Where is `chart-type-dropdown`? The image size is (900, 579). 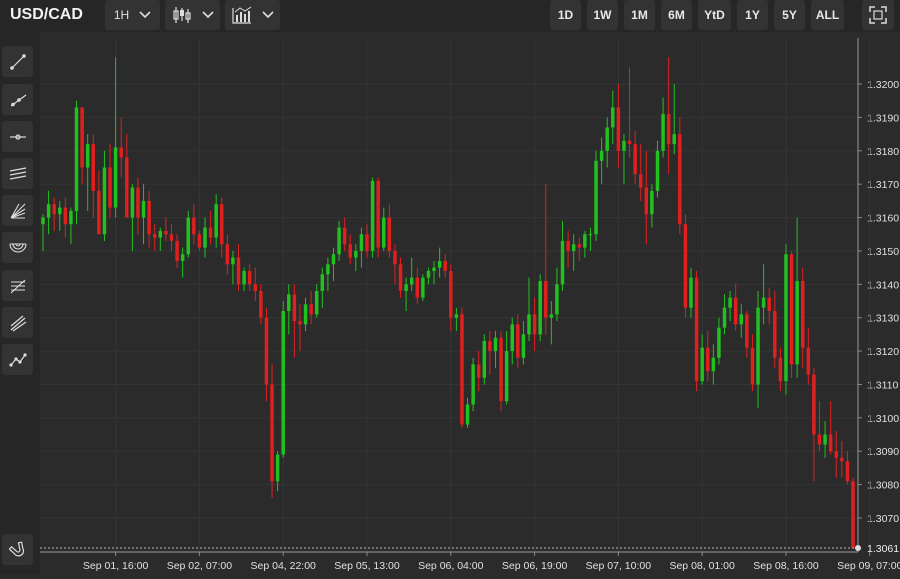
chart-type-dropdown is located at coordinates (192, 15).